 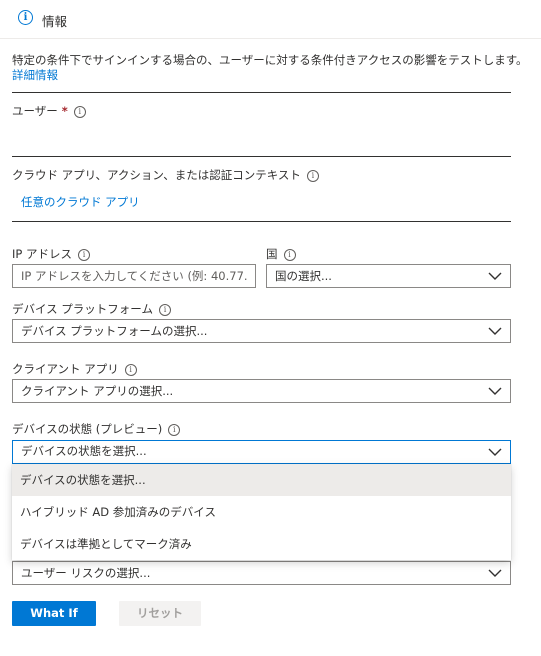 I want to click on info-tab-bar, so click(x=270, y=19).